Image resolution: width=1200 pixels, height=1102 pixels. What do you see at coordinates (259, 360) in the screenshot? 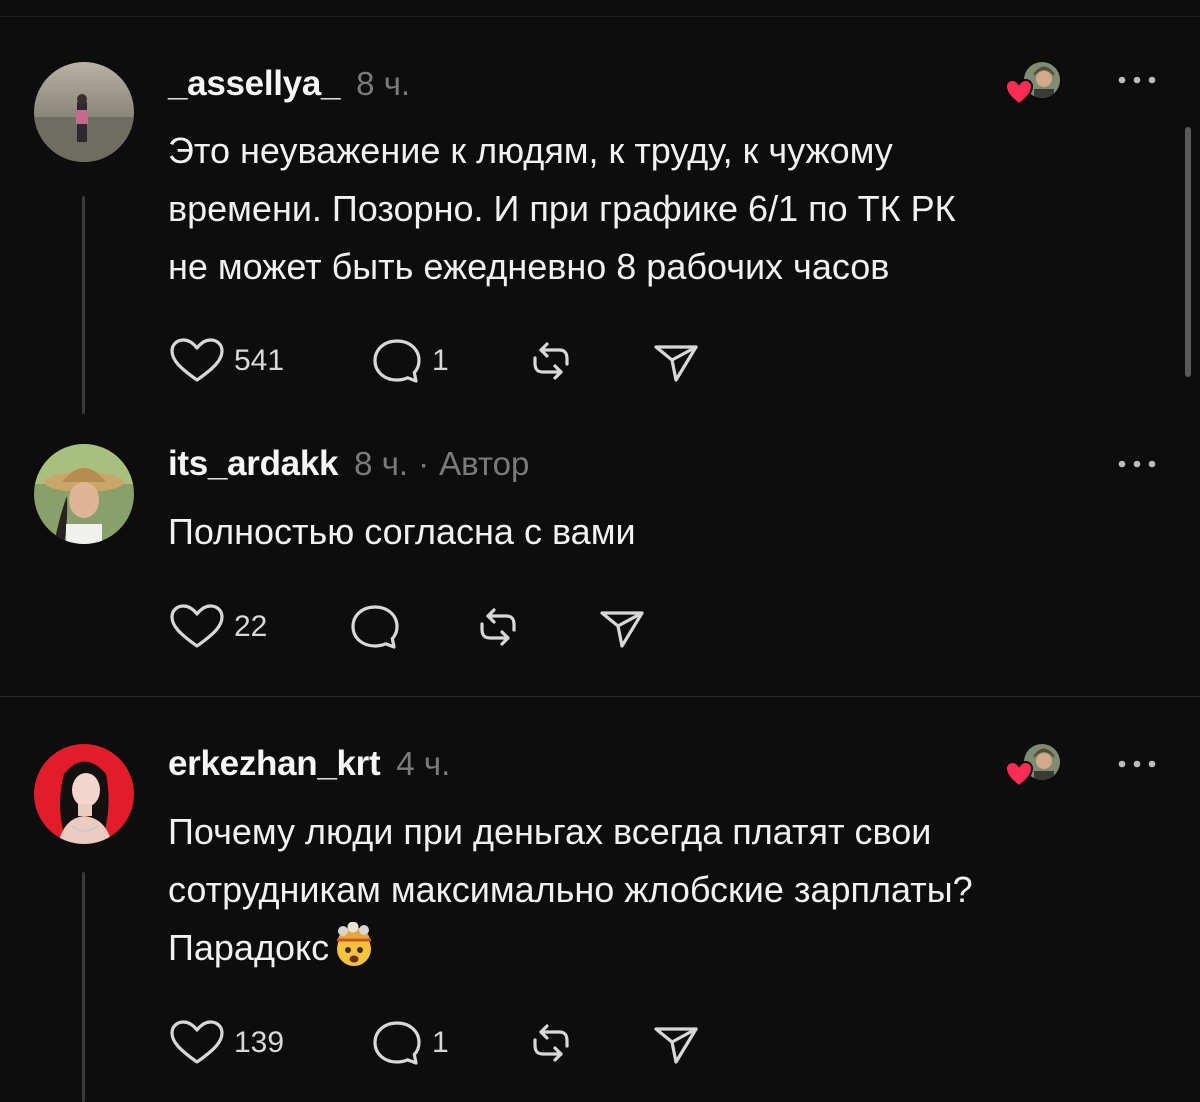
I see `like-count: 541` at bounding box center [259, 360].